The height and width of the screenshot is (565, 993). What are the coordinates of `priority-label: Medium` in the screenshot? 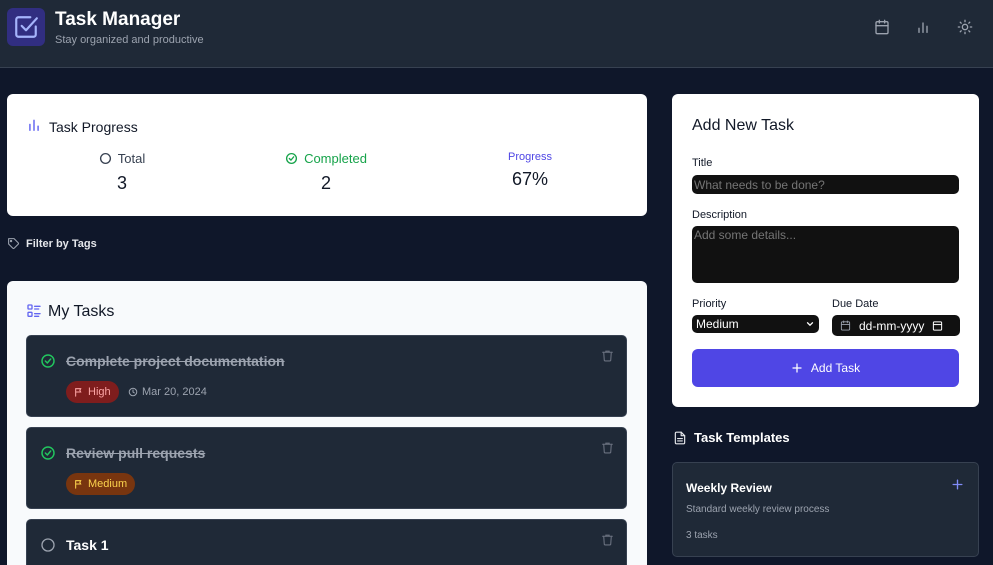 It's located at (108, 484).